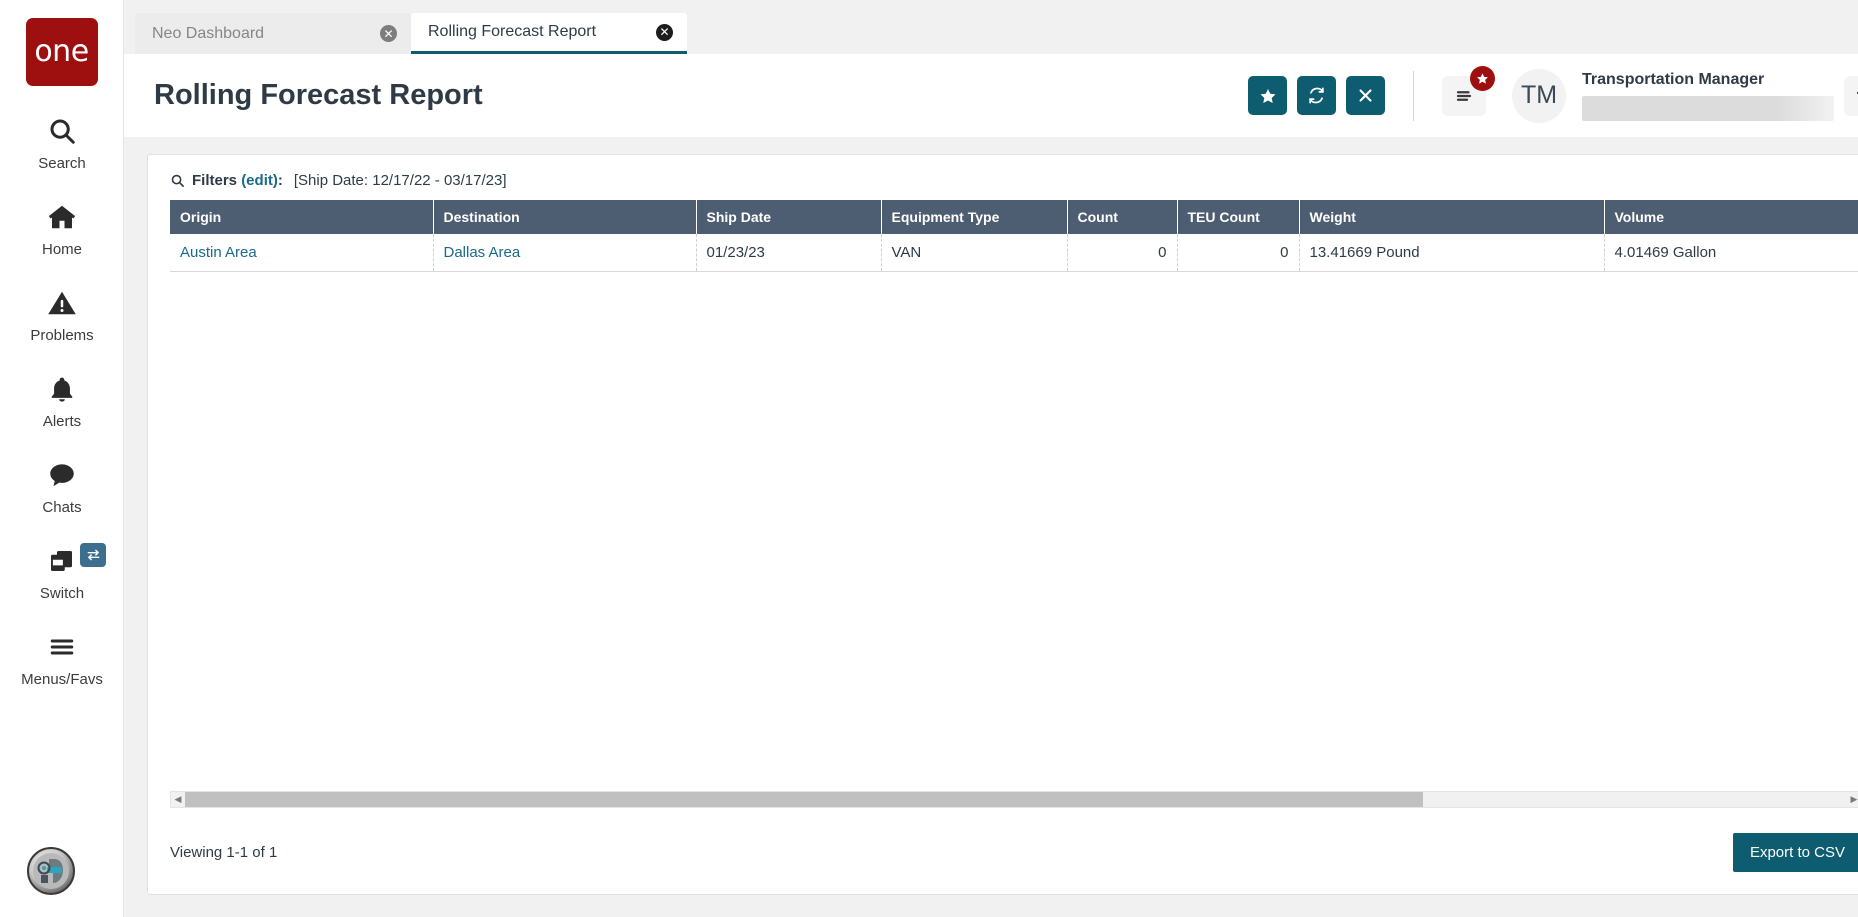 The image size is (1858, 917). Describe the element at coordinates (789, 217) in the screenshot. I see `column-header-ship-date: Ship Date` at that location.